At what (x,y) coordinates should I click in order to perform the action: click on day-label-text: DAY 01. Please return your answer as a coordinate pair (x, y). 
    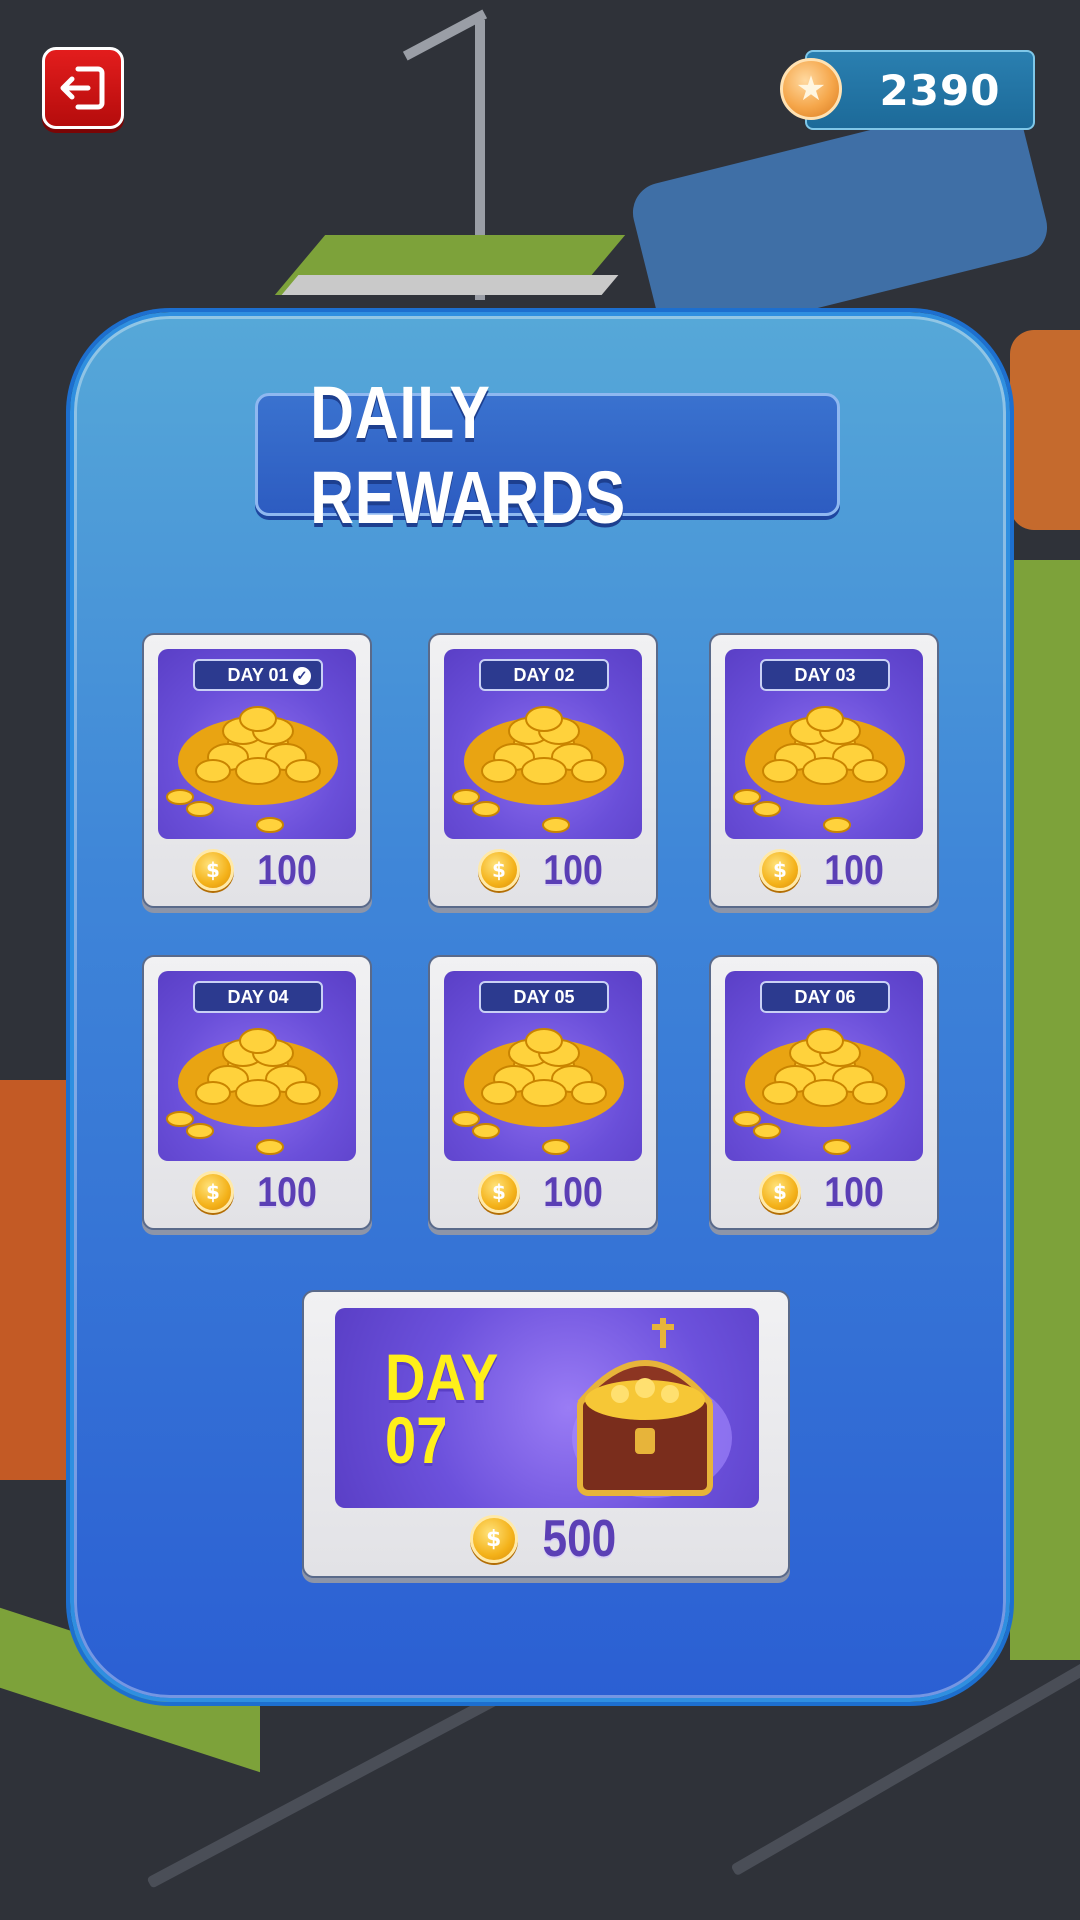
    Looking at the image, I should click on (258, 674).